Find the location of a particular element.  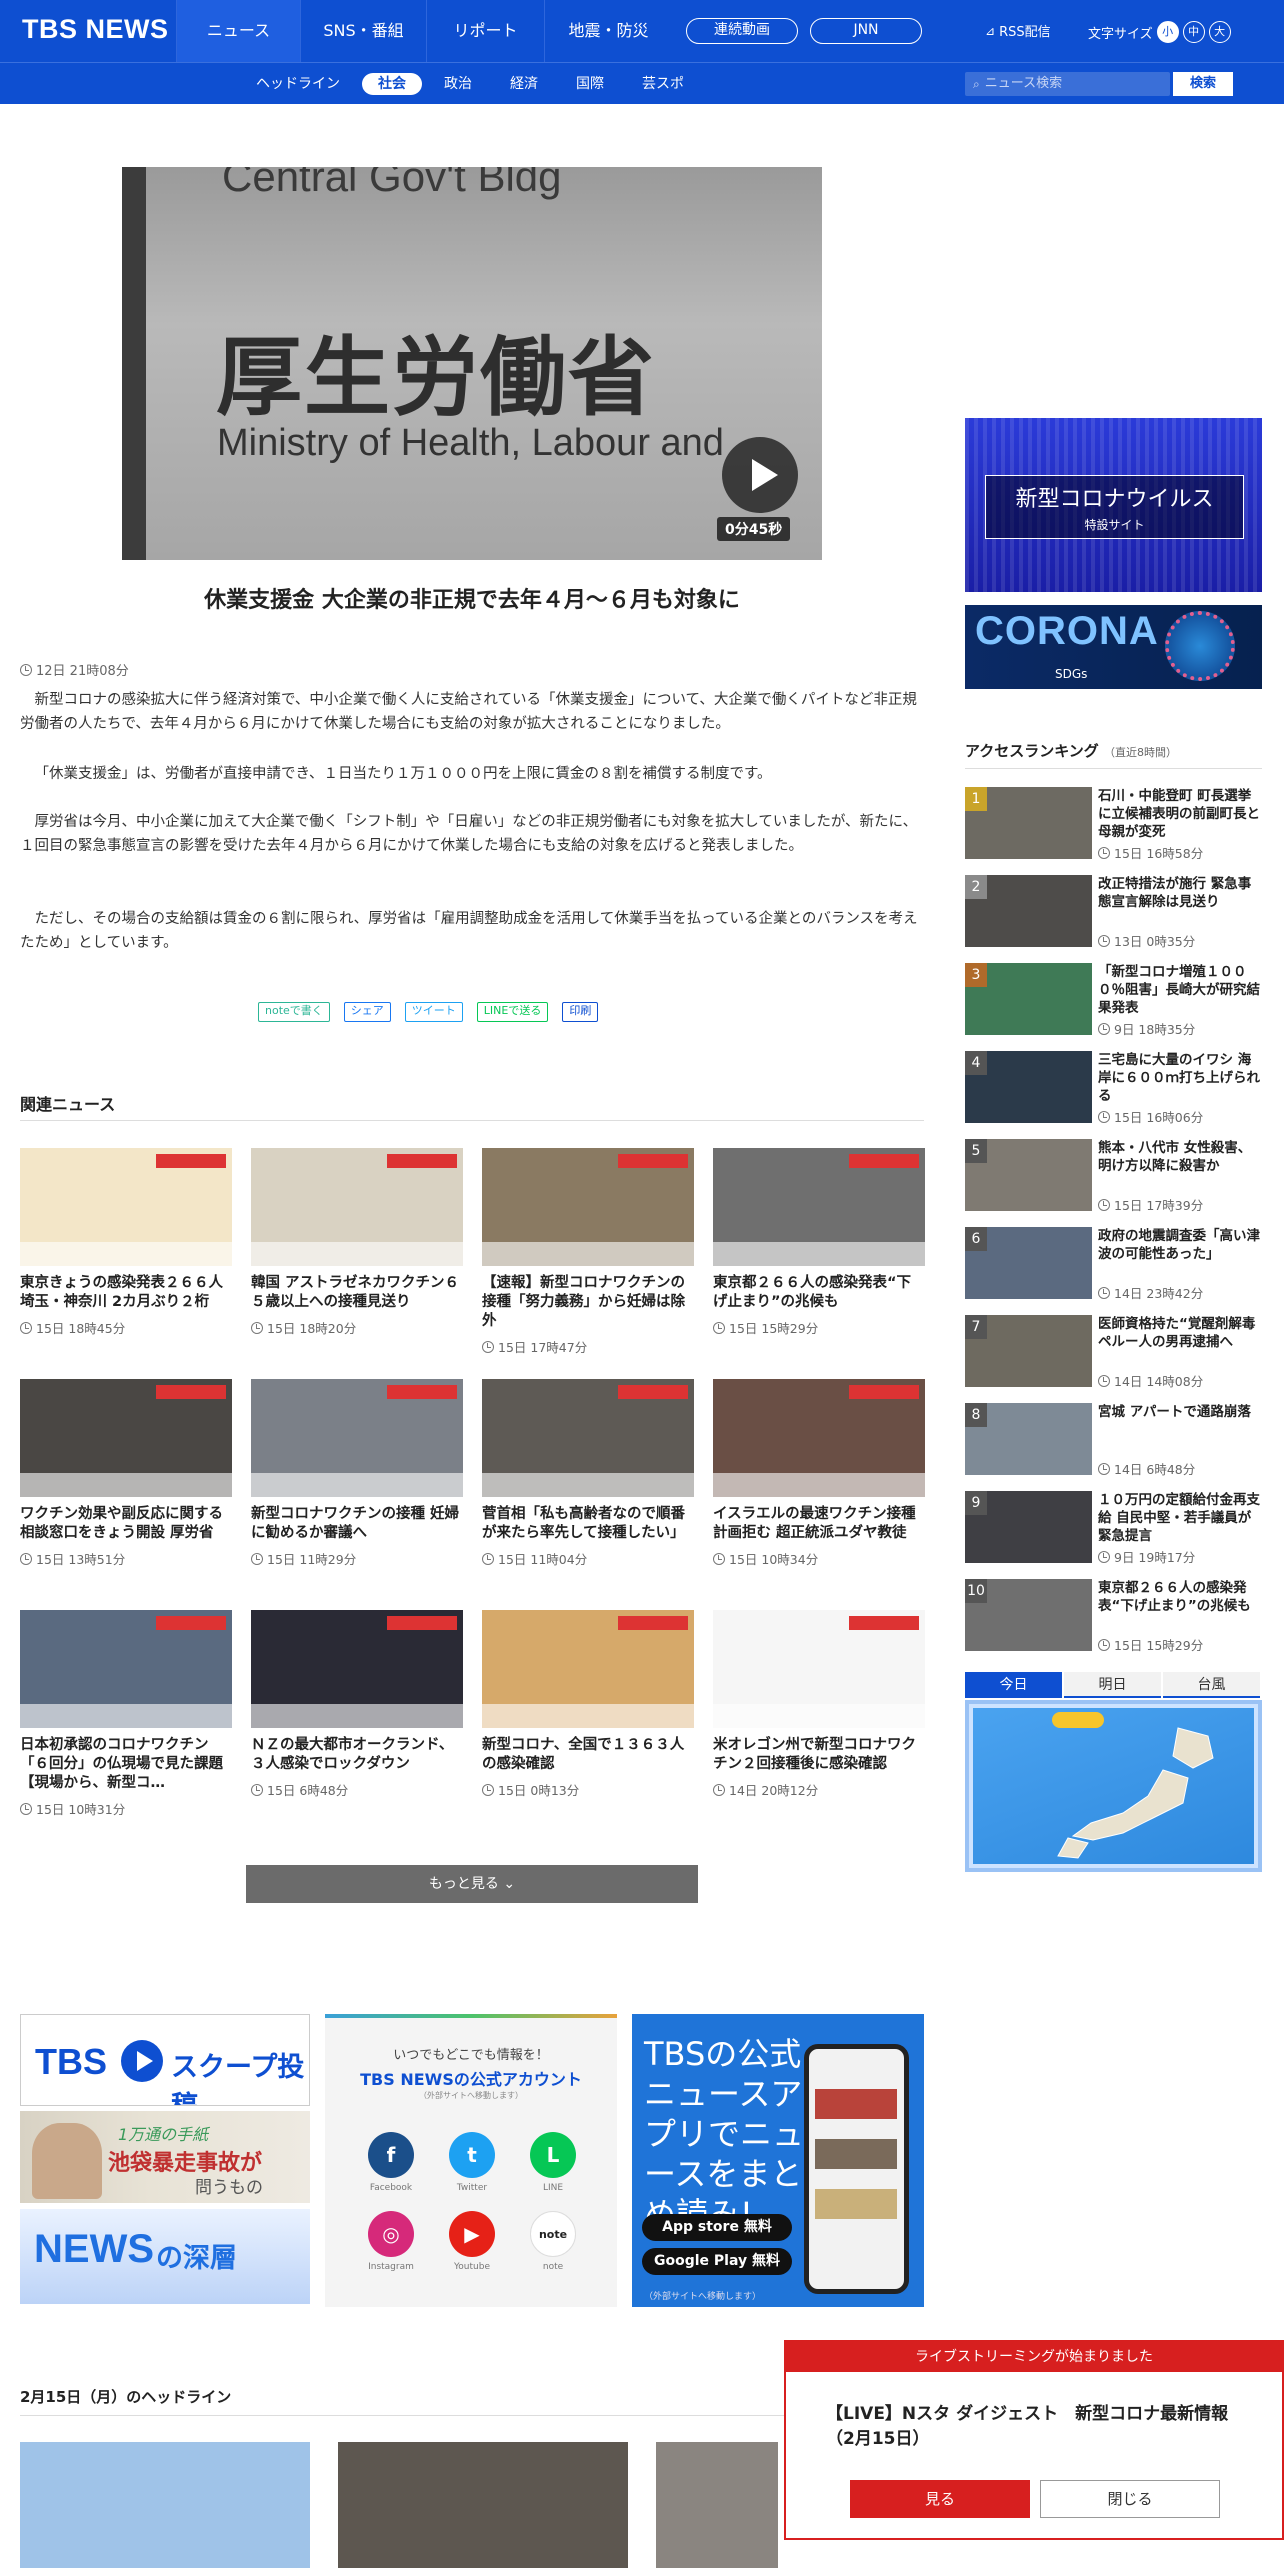

facebook-icon: f Facebook is located at coordinates (391, 2162).